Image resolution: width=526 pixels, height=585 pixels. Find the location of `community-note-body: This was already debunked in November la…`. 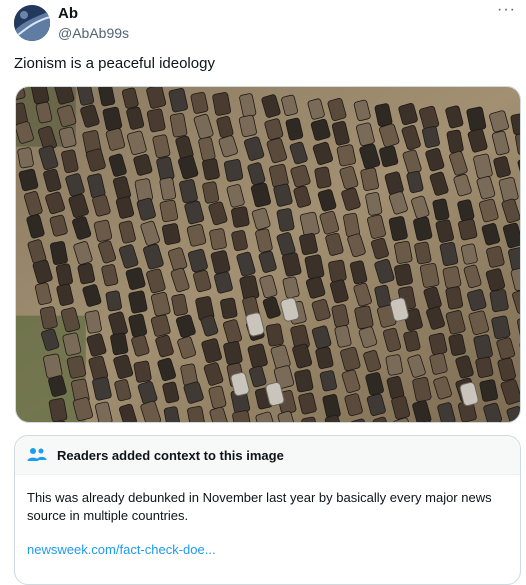

community-note-body: This was already debunked in November la… is located at coordinates (259, 506).